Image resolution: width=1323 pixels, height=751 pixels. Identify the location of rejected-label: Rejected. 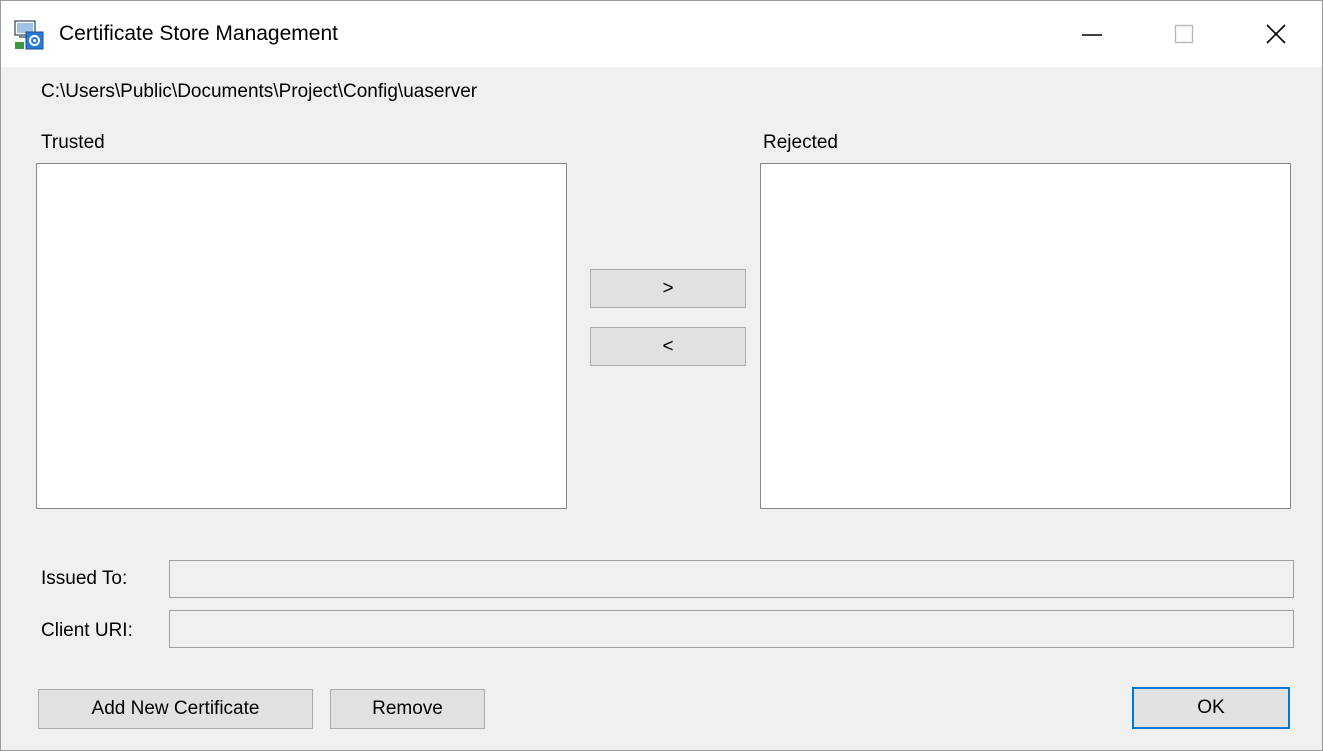
(800, 142).